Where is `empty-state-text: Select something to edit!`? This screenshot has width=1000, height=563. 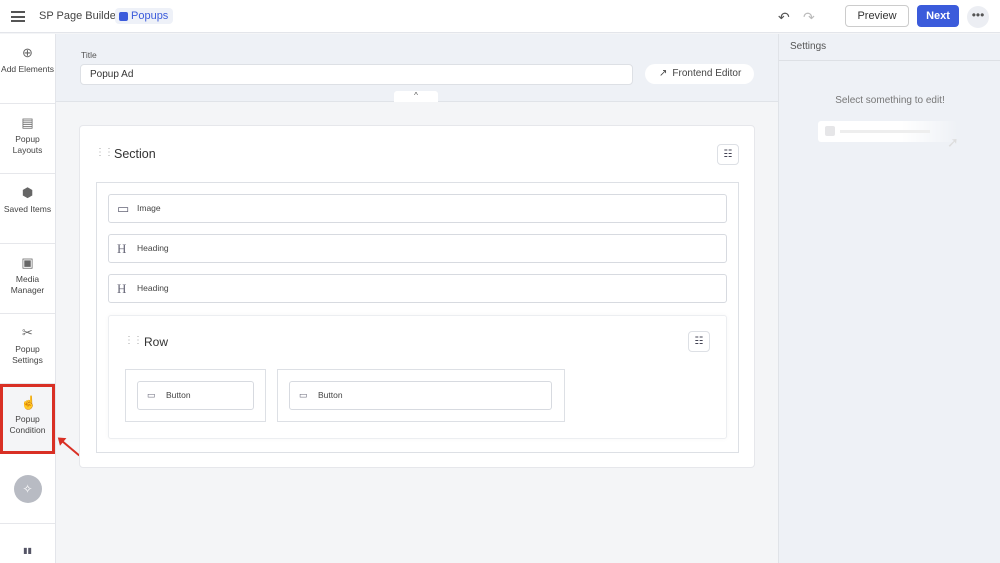 empty-state-text: Select something to edit! is located at coordinates (890, 100).